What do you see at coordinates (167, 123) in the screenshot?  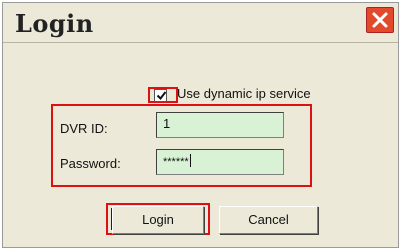 I see `dvr-id-value: 1` at bounding box center [167, 123].